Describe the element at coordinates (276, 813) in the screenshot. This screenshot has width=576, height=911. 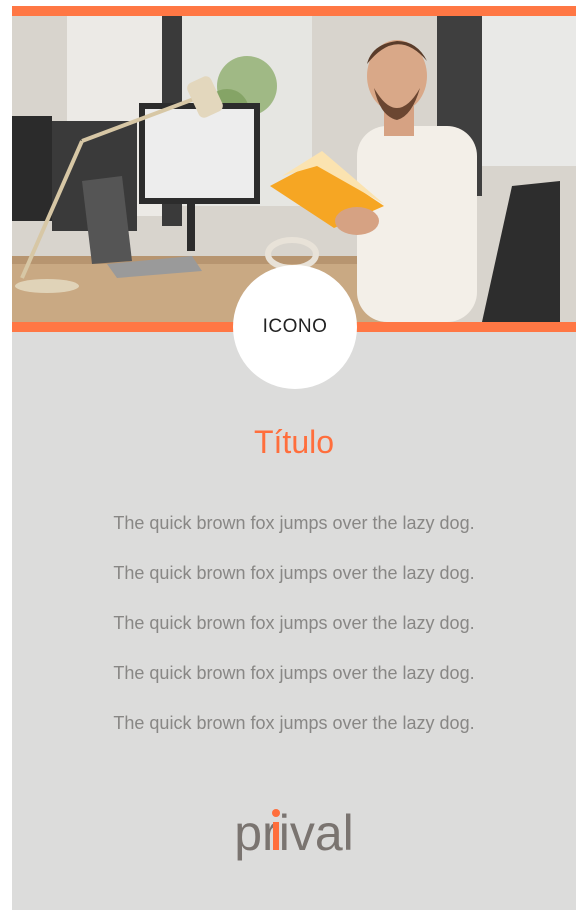
I see `logo-accent-dot` at that location.